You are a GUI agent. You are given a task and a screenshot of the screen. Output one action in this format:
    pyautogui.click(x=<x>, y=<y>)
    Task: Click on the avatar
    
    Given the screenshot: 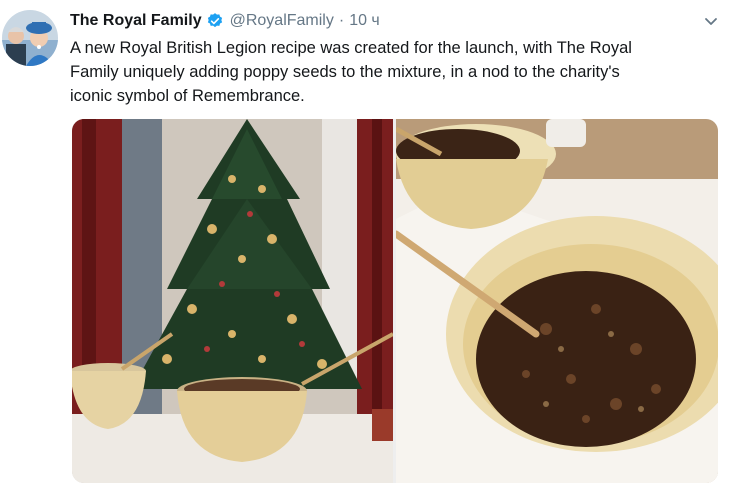 What is the action you would take?
    pyautogui.click(x=30, y=38)
    